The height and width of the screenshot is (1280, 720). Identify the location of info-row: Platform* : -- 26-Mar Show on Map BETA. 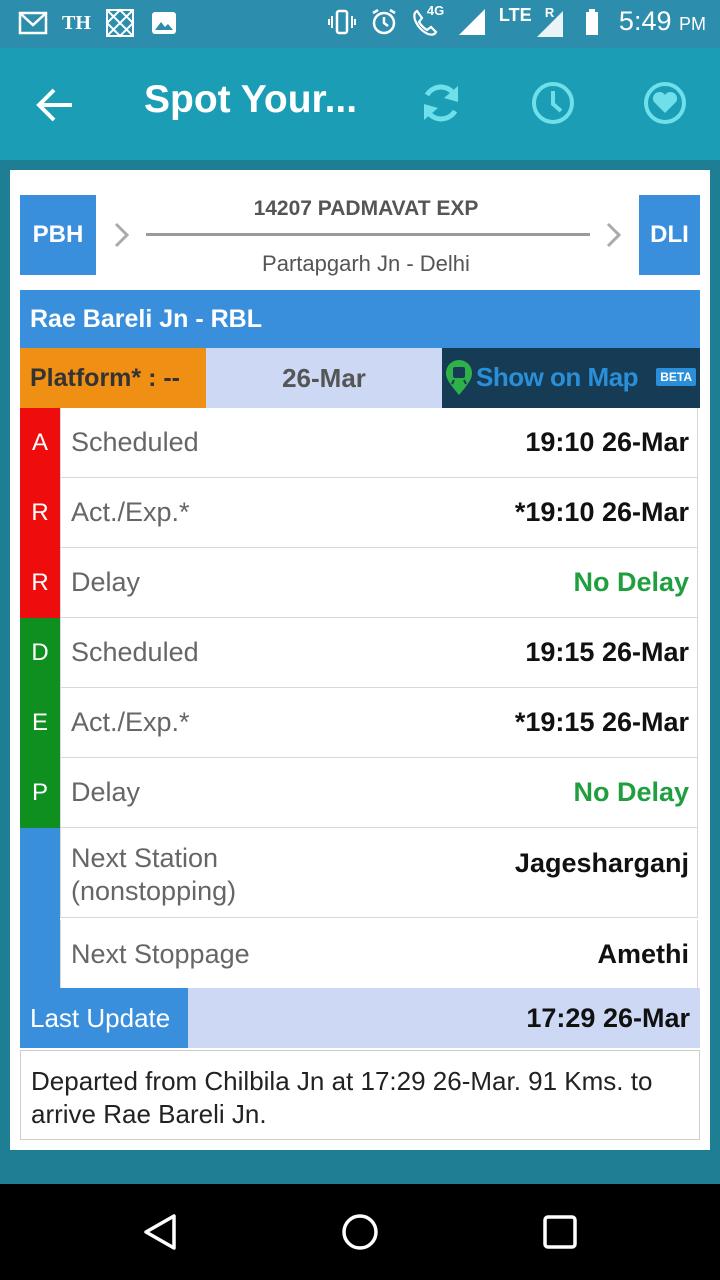
(360, 378).